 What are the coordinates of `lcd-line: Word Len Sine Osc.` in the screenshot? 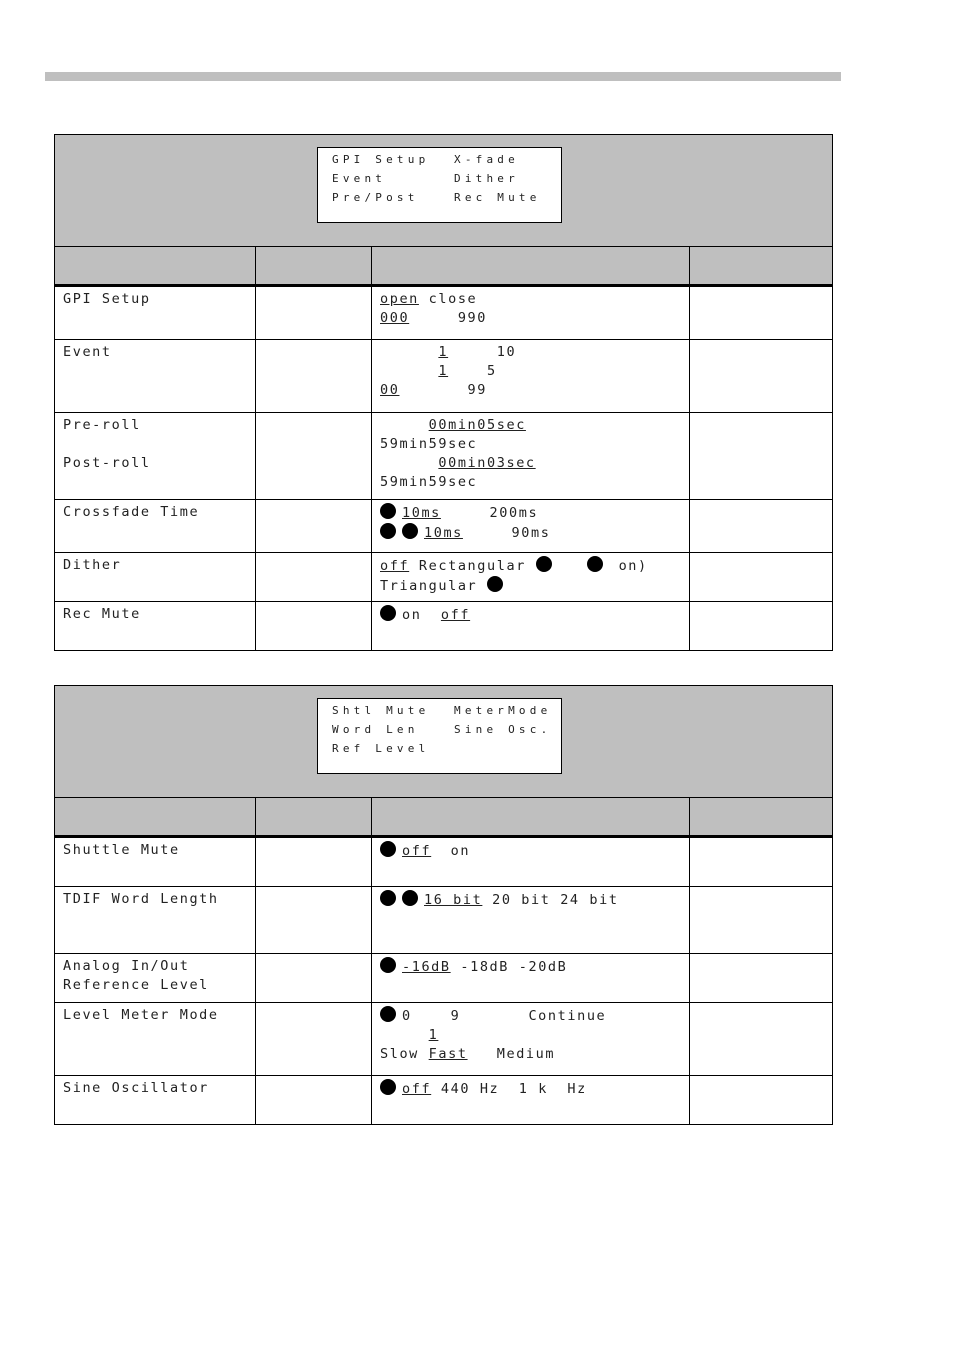 It's located at (446, 729).